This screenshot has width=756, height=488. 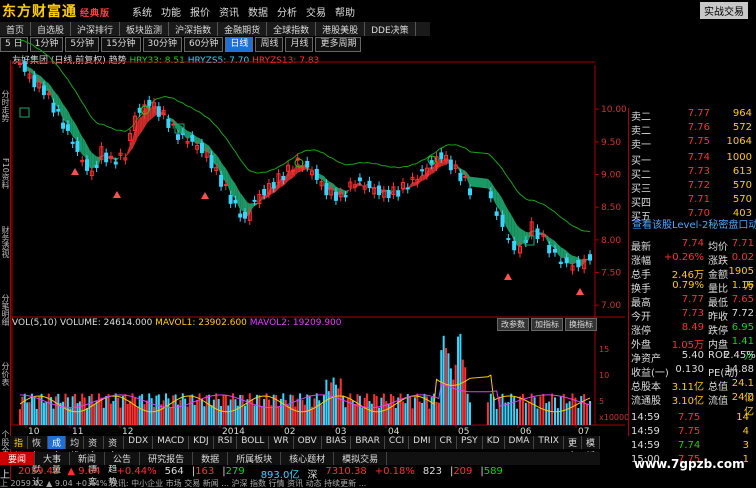 I want to click on indicator-tab-23: 模板, so click(x=591, y=442).